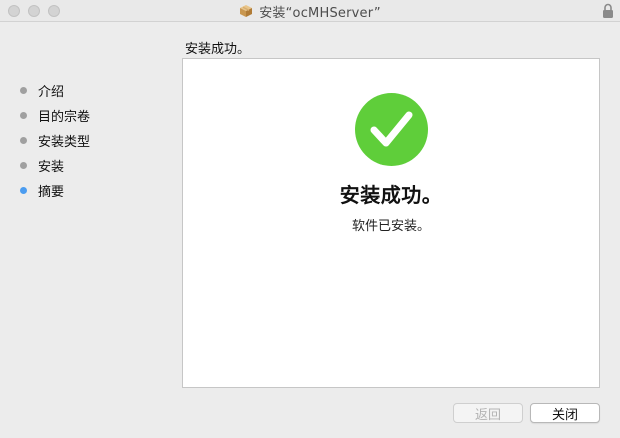 The height and width of the screenshot is (438, 620). I want to click on sidebar-step-introduction: 介绍, so click(85, 90).